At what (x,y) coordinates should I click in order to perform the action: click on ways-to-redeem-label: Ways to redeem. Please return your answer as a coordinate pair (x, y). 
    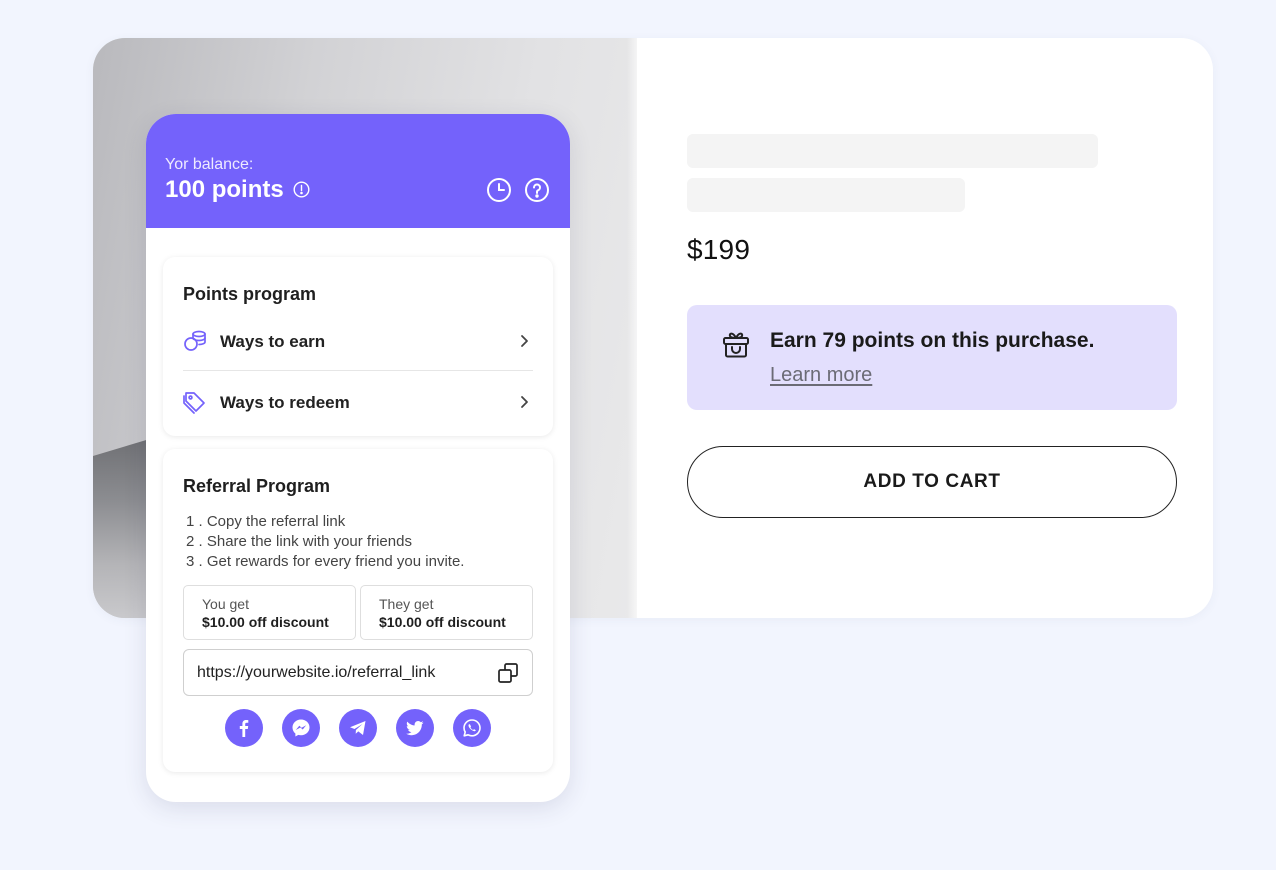
    Looking at the image, I should click on (285, 402).